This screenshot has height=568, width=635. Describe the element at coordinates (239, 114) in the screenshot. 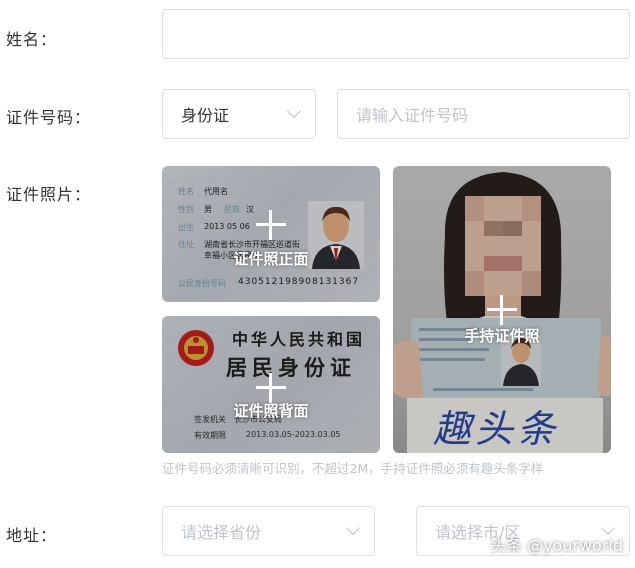

I see `id-type-select: 身份证` at that location.